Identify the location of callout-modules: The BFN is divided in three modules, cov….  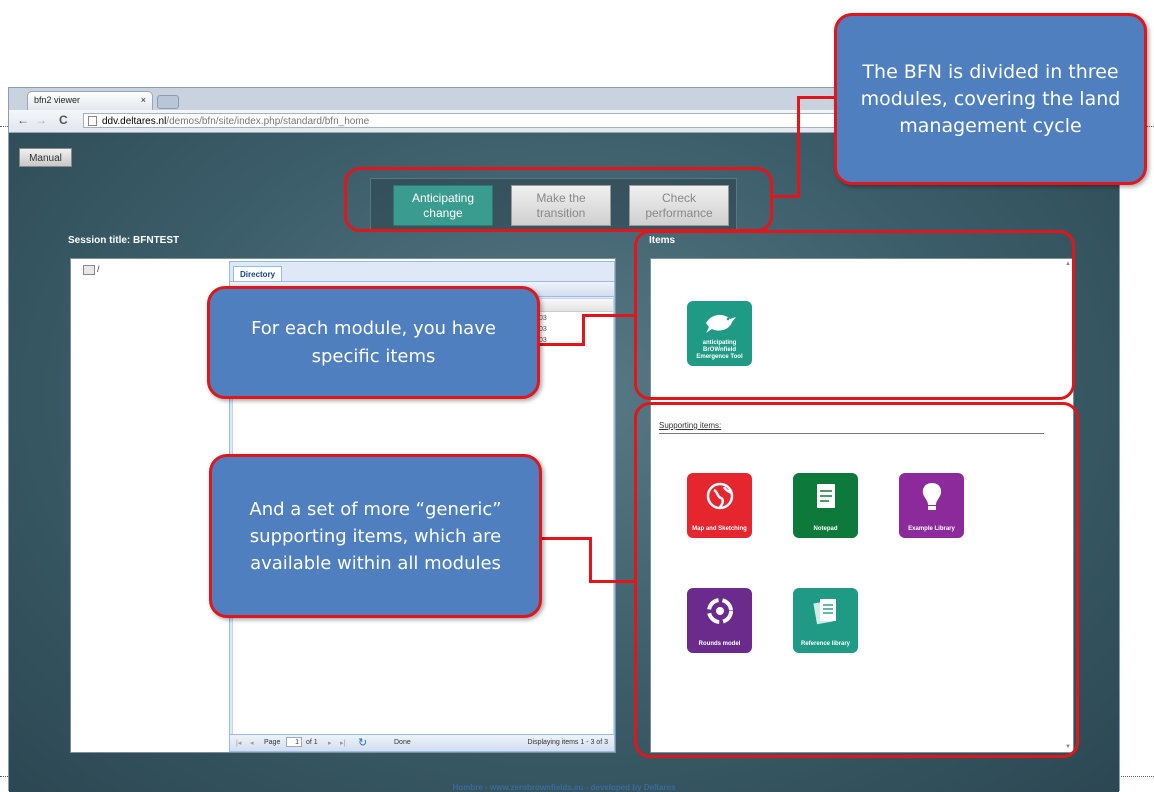
(990, 99).